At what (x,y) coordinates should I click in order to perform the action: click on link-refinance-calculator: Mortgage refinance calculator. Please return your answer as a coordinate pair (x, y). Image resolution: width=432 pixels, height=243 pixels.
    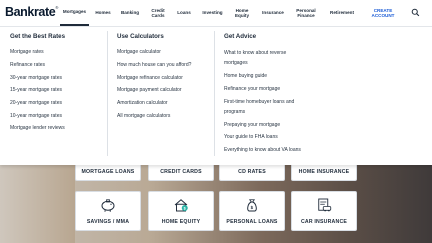
    Looking at the image, I should click on (150, 78).